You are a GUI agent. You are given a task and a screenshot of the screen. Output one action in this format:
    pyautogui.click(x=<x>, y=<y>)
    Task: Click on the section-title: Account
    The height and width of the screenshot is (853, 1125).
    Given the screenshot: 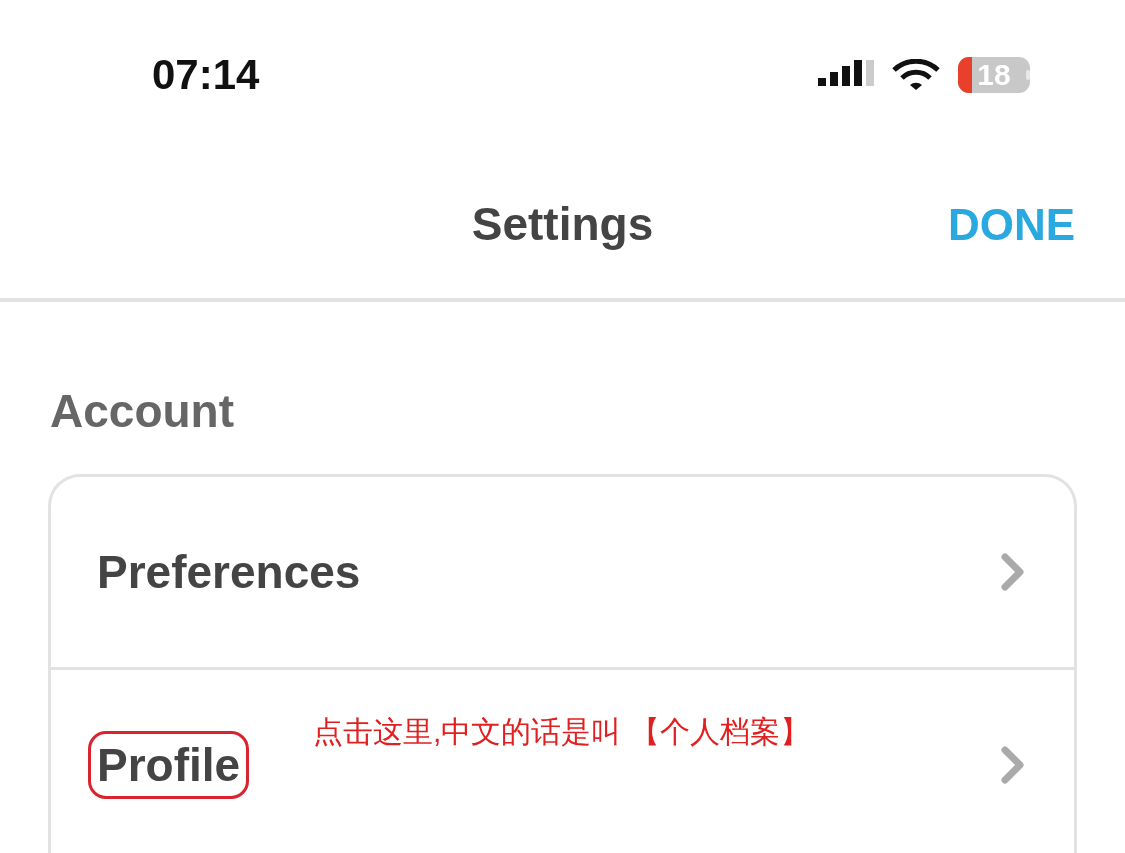 What is the action you would take?
    pyautogui.click(x=142, y=411)
    